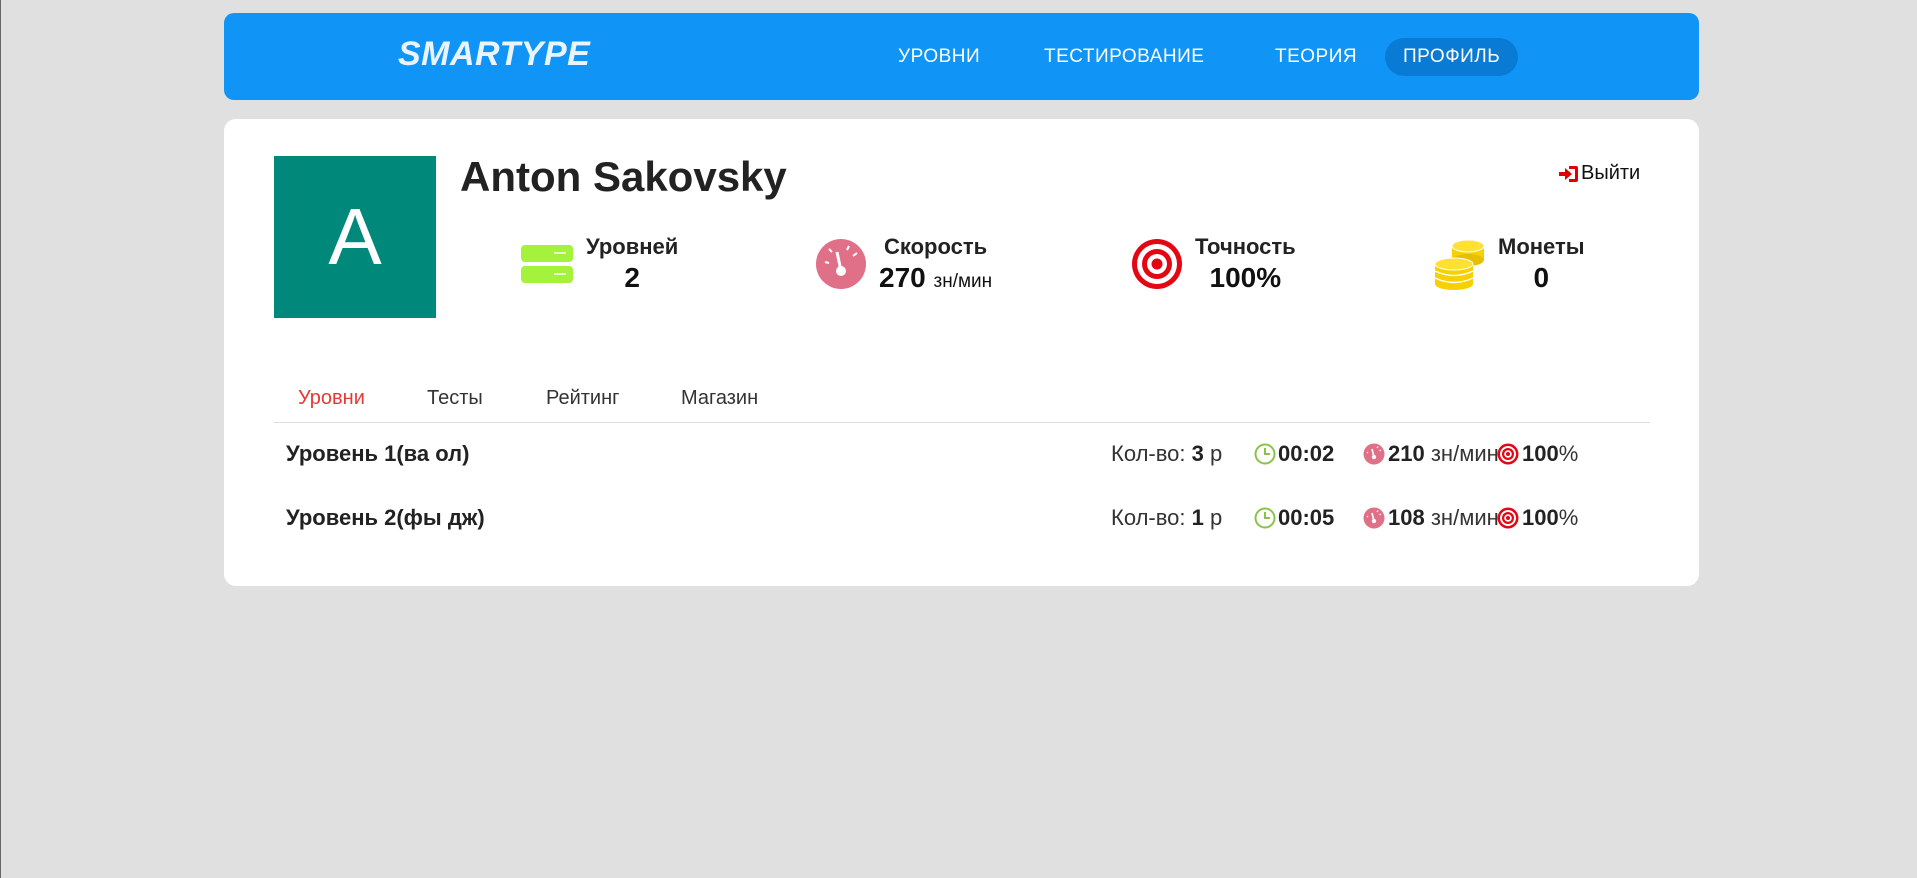 This screenshot has width=1917, height=878. What do you see at coordinates (935, 246) in the screenshot?
I see `stat-speed-label: Скорость` at bounding box center [935, 246].